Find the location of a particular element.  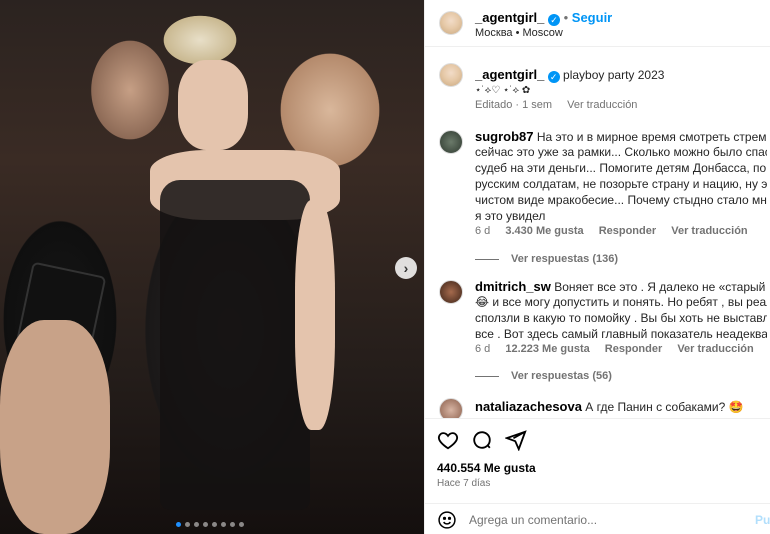

emoji-icon is located at coordinates (447, 520).